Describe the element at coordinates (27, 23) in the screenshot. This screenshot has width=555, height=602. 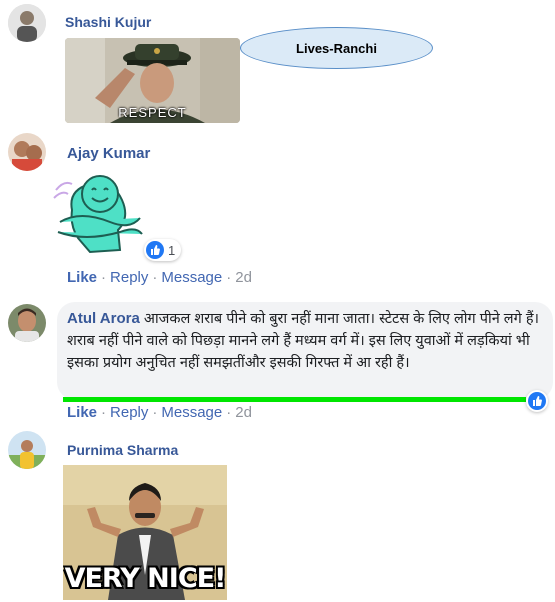
I see `avatar-shashi` at that location.